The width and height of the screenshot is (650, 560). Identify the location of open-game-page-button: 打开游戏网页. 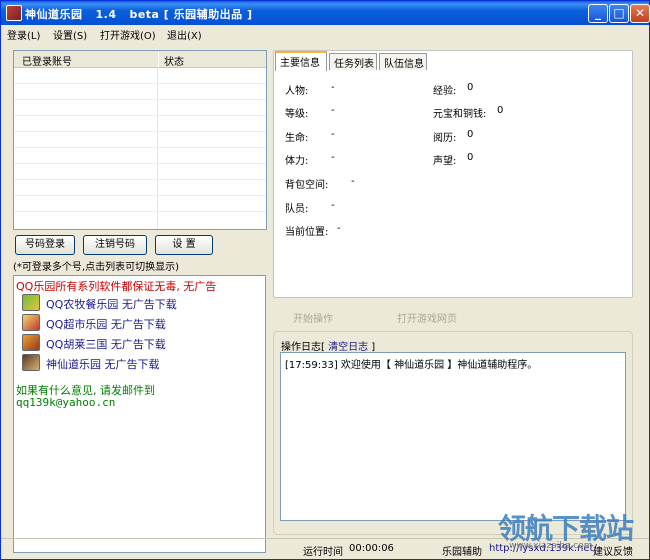
(427, 317).